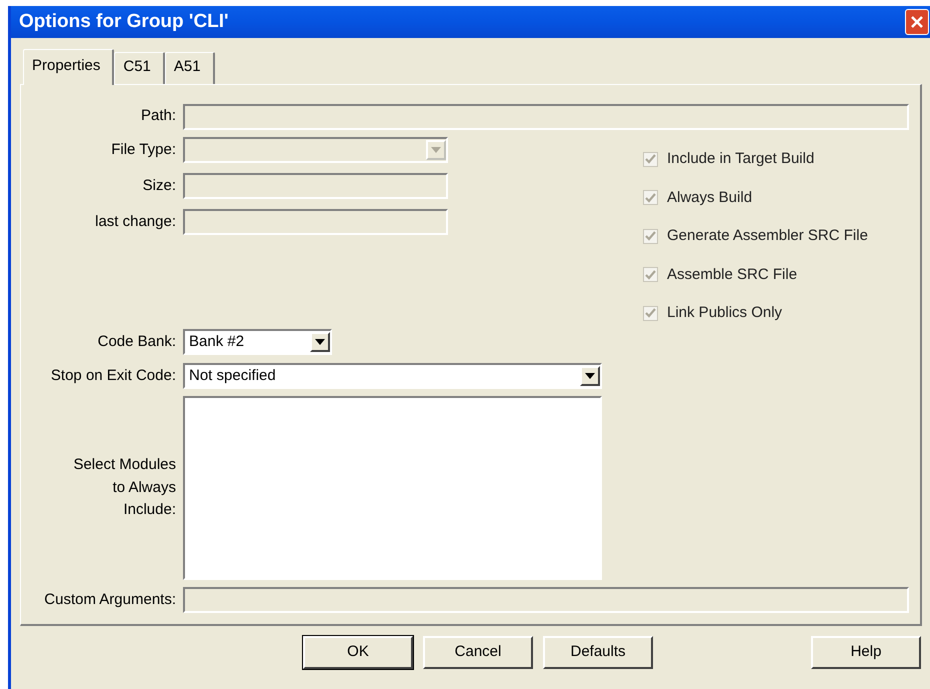 This screenshot has width=930, height=689. I want to click on help-button: Help, so click(866, 652).